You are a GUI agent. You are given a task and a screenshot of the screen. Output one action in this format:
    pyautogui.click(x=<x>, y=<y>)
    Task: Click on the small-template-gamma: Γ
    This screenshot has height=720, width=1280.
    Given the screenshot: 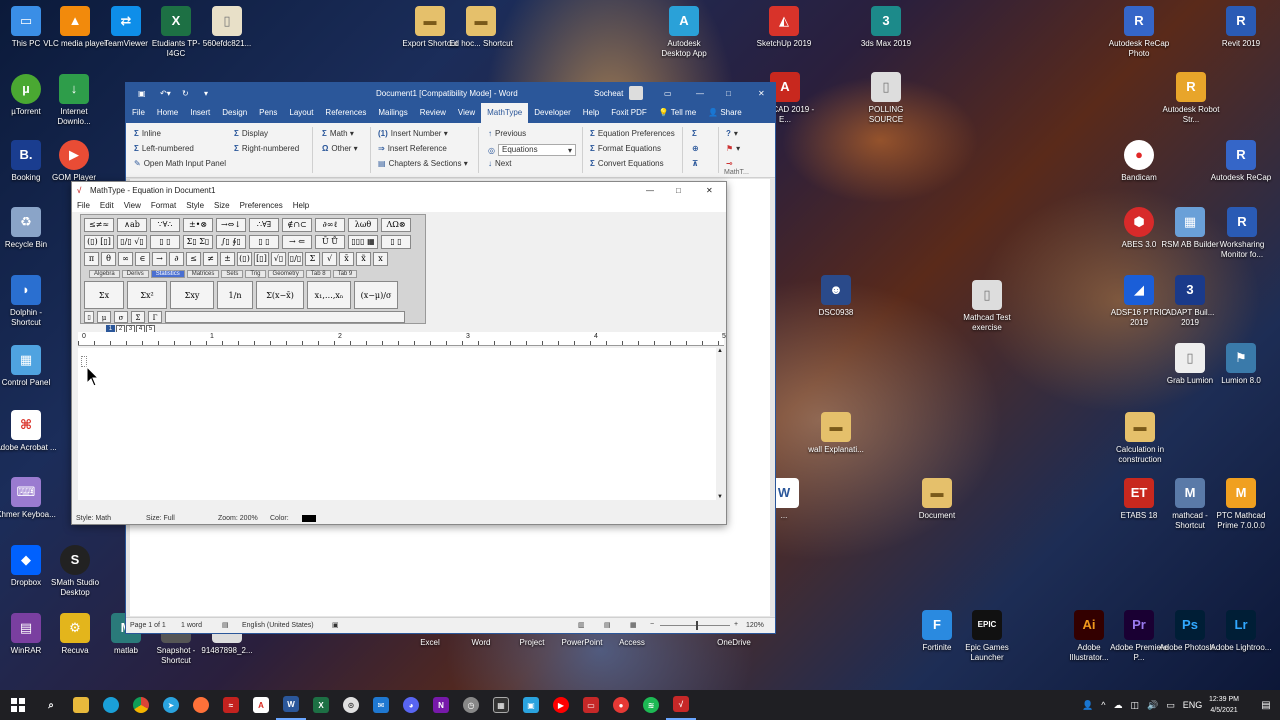 What is the action you would take?
    pyautogui.click(x=155, y=317)
    